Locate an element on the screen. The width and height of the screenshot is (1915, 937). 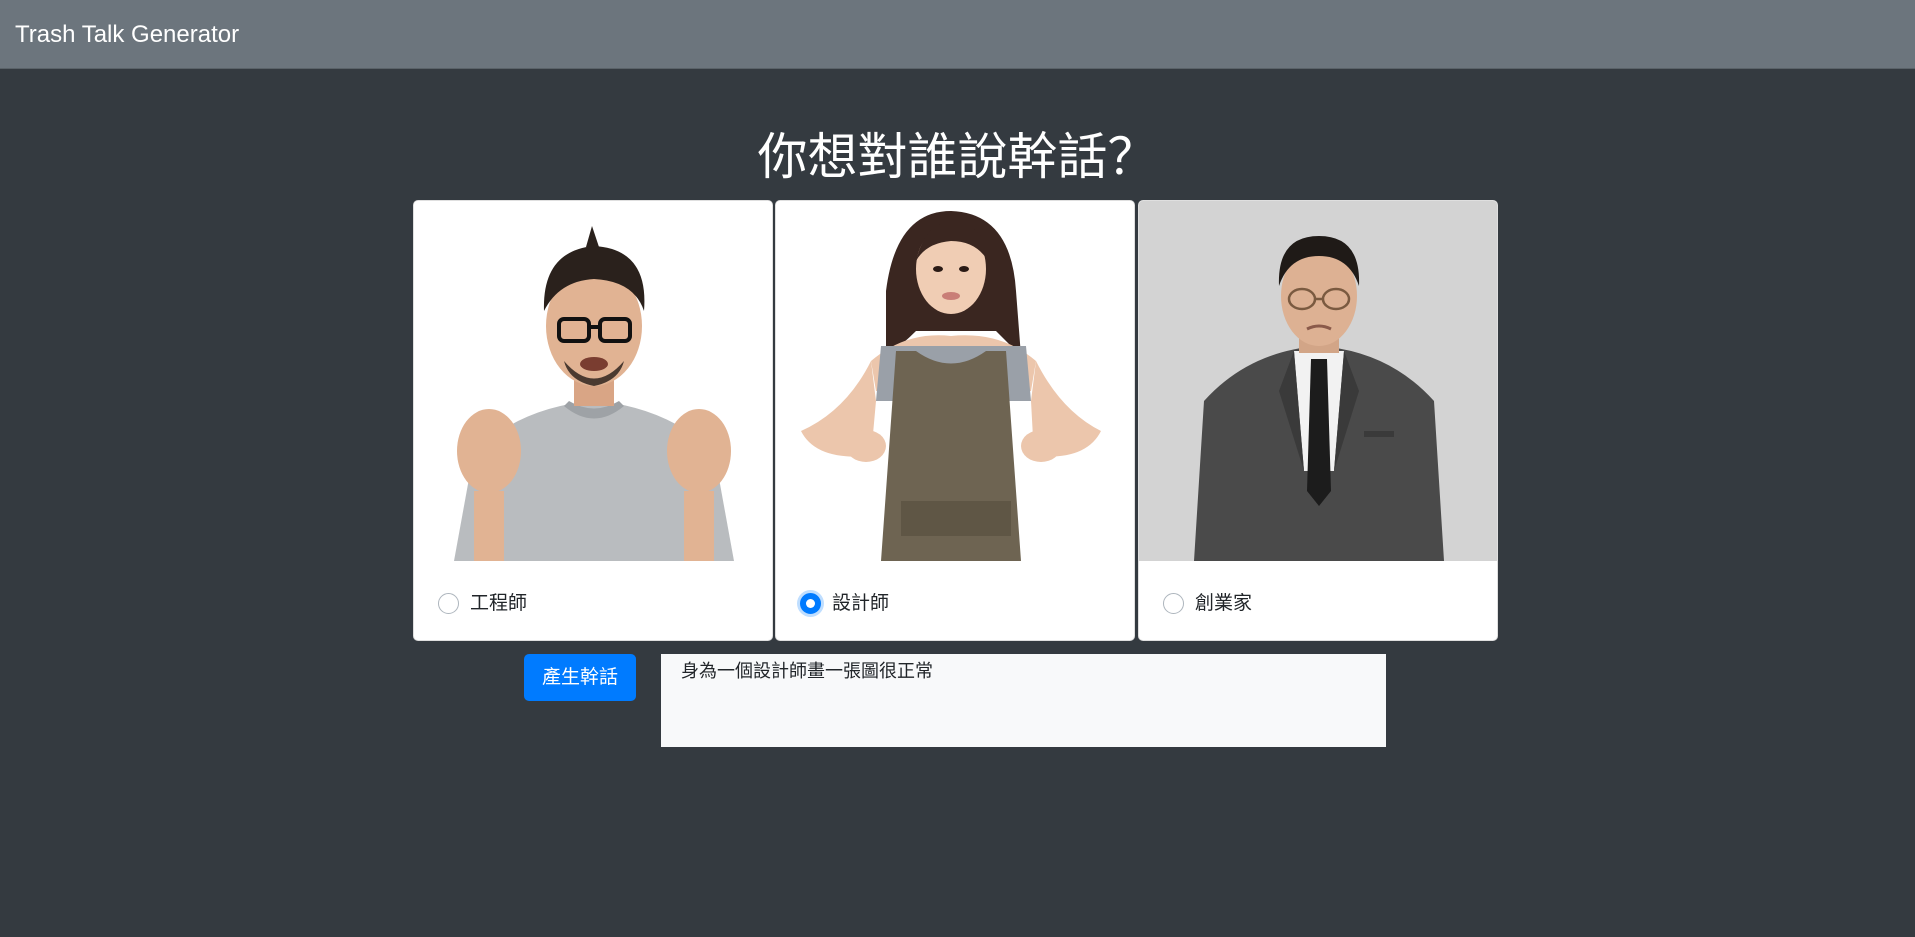
radio-button-checked is located at coordinates (810, 603).